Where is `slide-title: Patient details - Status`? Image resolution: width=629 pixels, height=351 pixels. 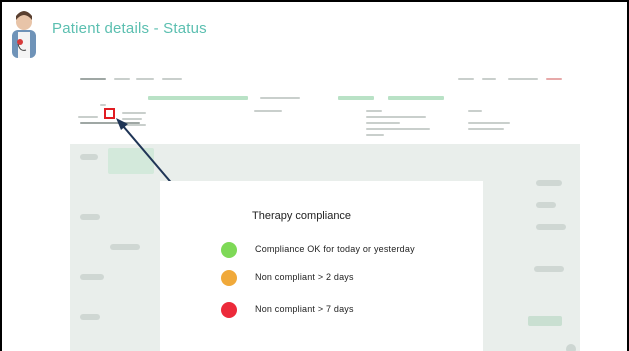
slide-title: Patient details - Status is located at coordinates (129, 28).